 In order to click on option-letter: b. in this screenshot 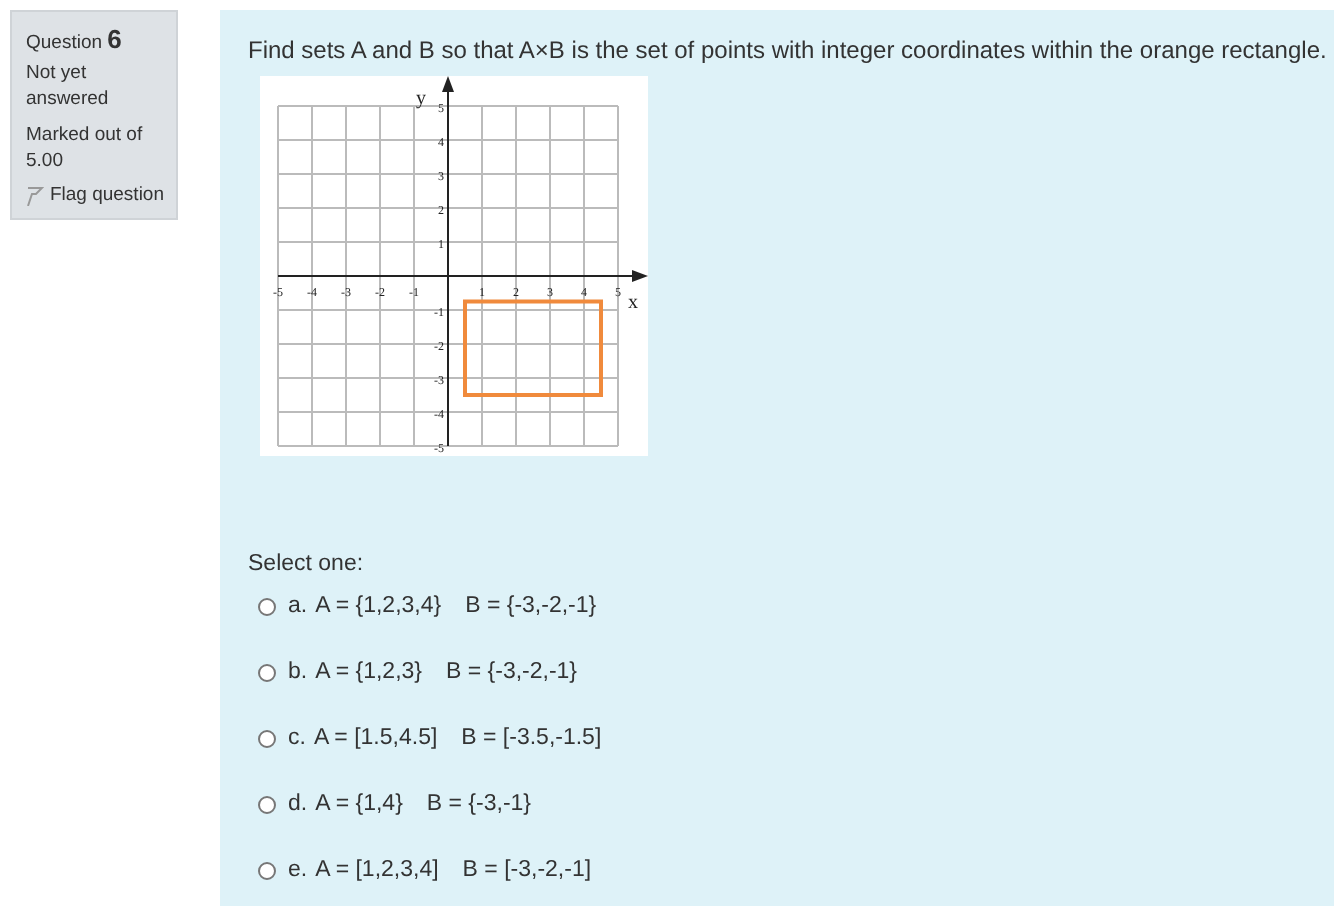, I will do `click(298, 672)`.